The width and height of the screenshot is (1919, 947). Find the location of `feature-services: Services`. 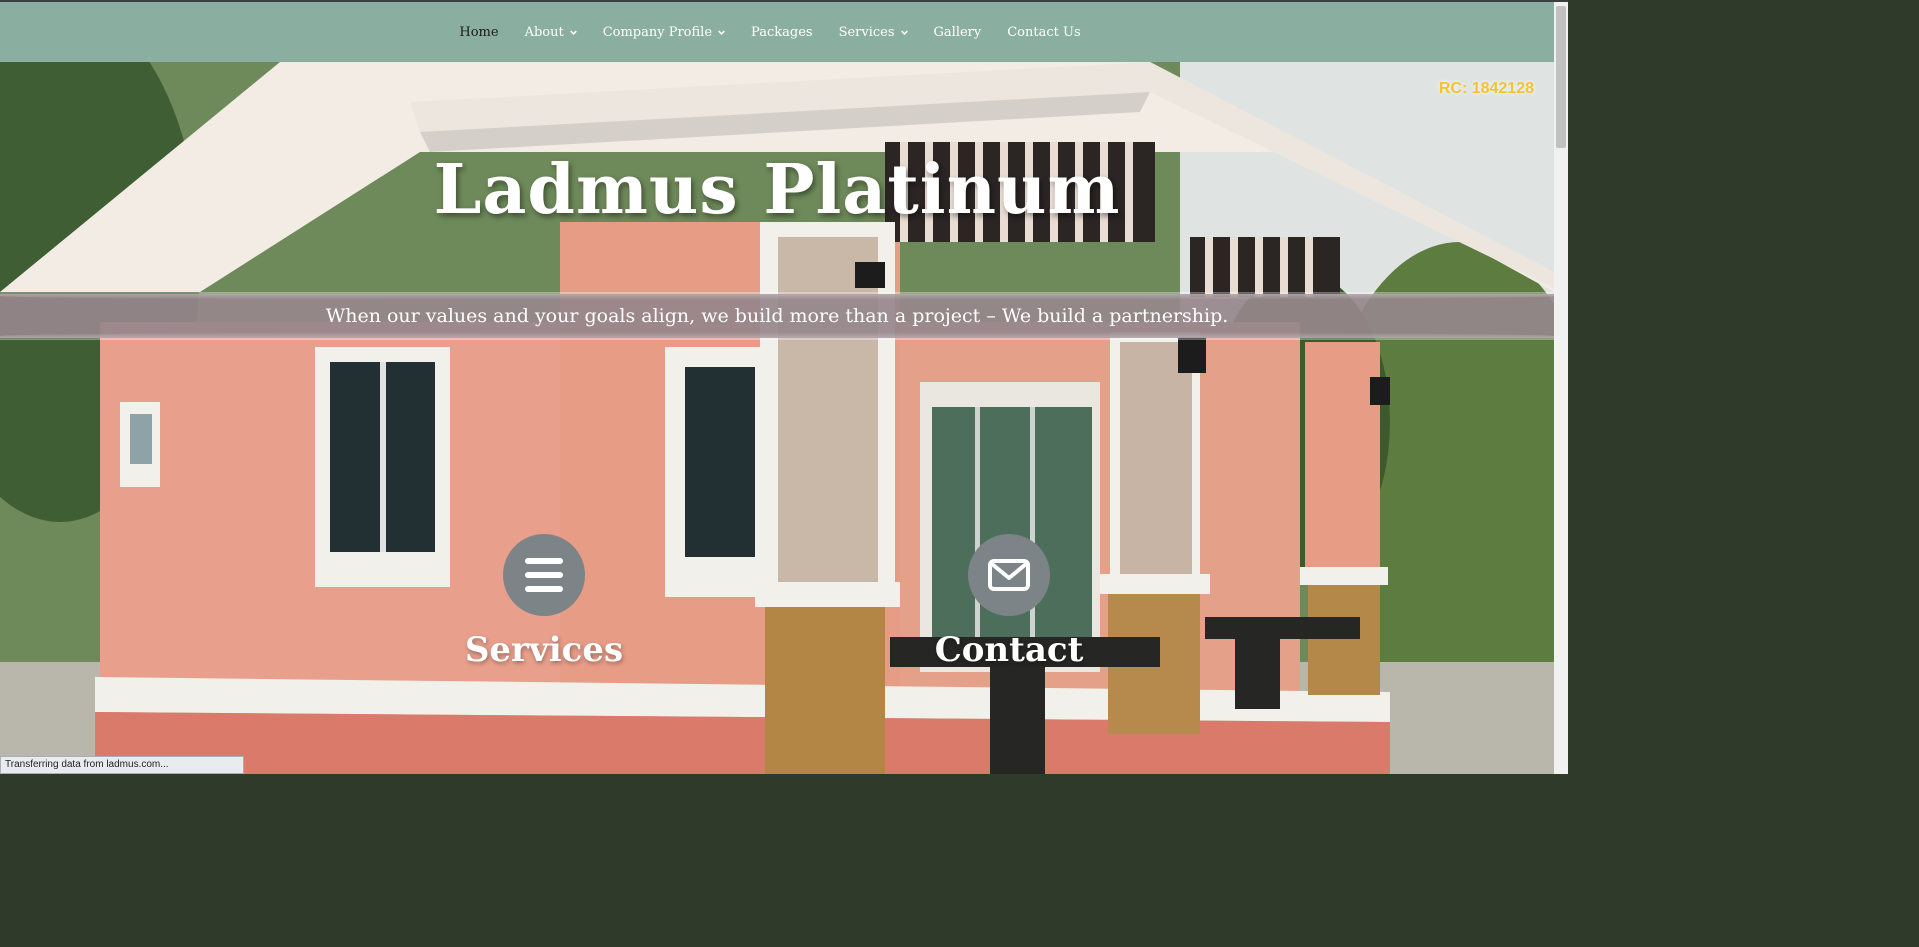

feature-services: Services is located at coordinates (544, 602).